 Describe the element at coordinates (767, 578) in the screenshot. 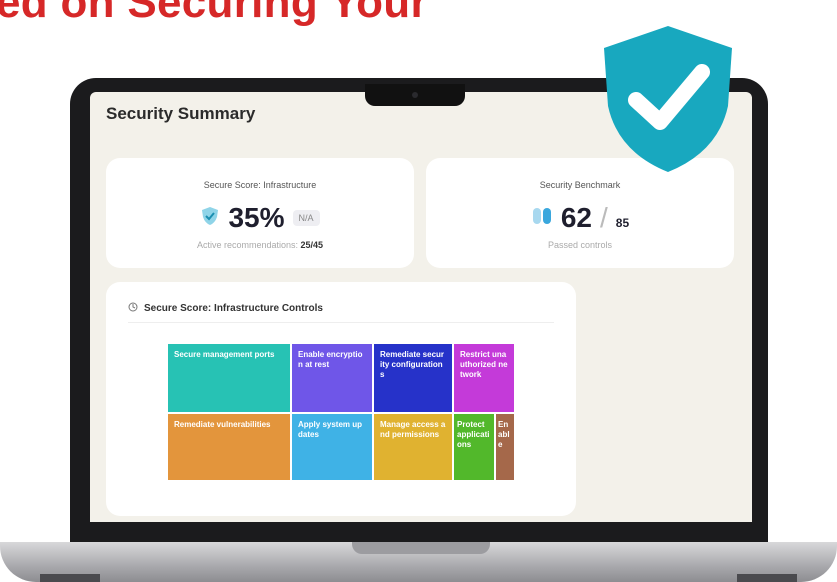

I see `laptop-foot-right` at that location.